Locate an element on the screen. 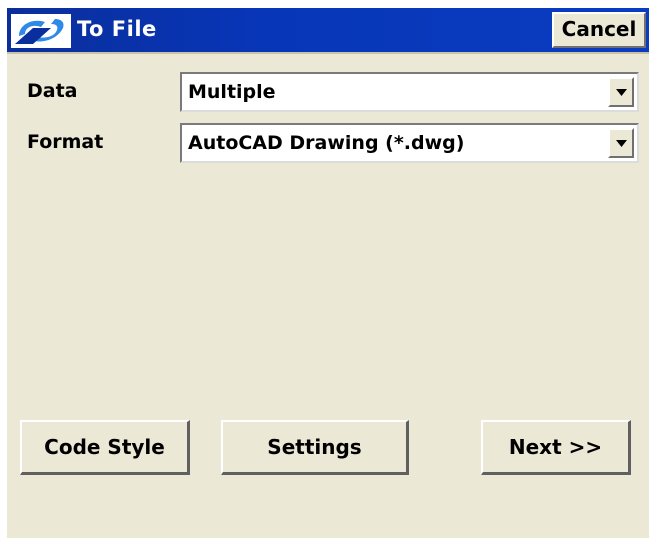 This screenshot has width=657, height=546. format-select-value: AutoCAD Drawing (*.dwg) is located at coordinates (326, 143).